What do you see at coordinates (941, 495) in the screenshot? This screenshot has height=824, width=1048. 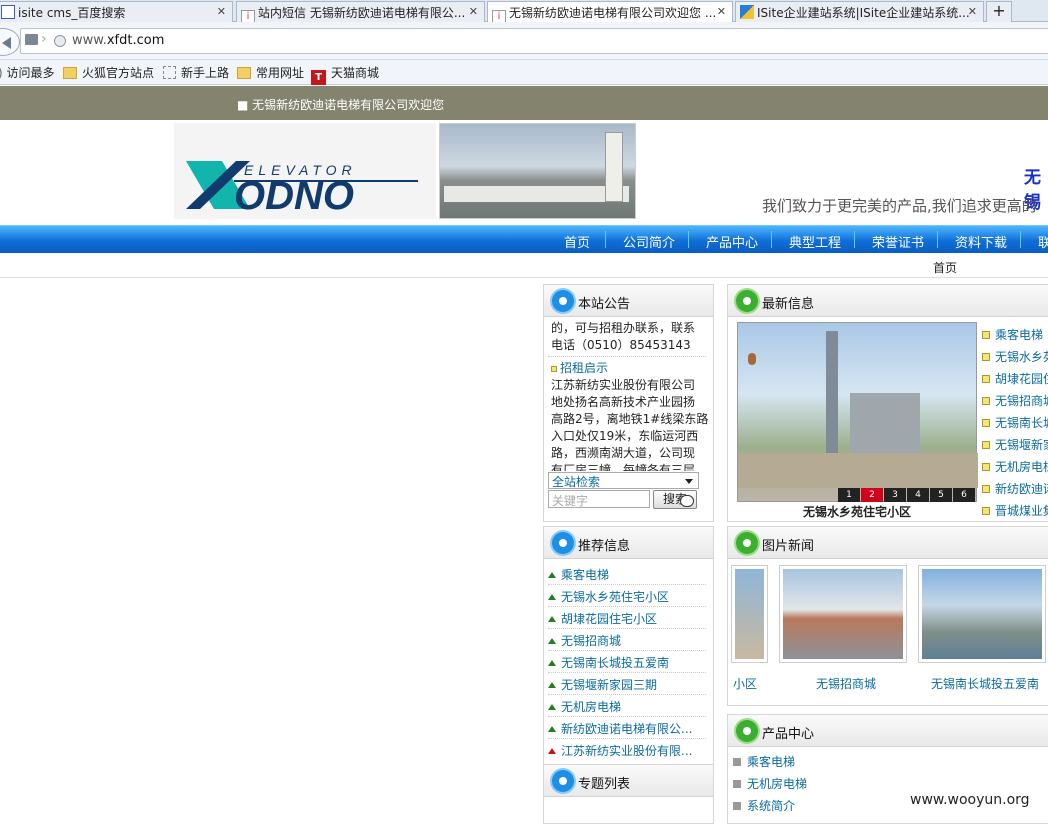 I see `pager-5: 5` at bounding box center [941, 495].